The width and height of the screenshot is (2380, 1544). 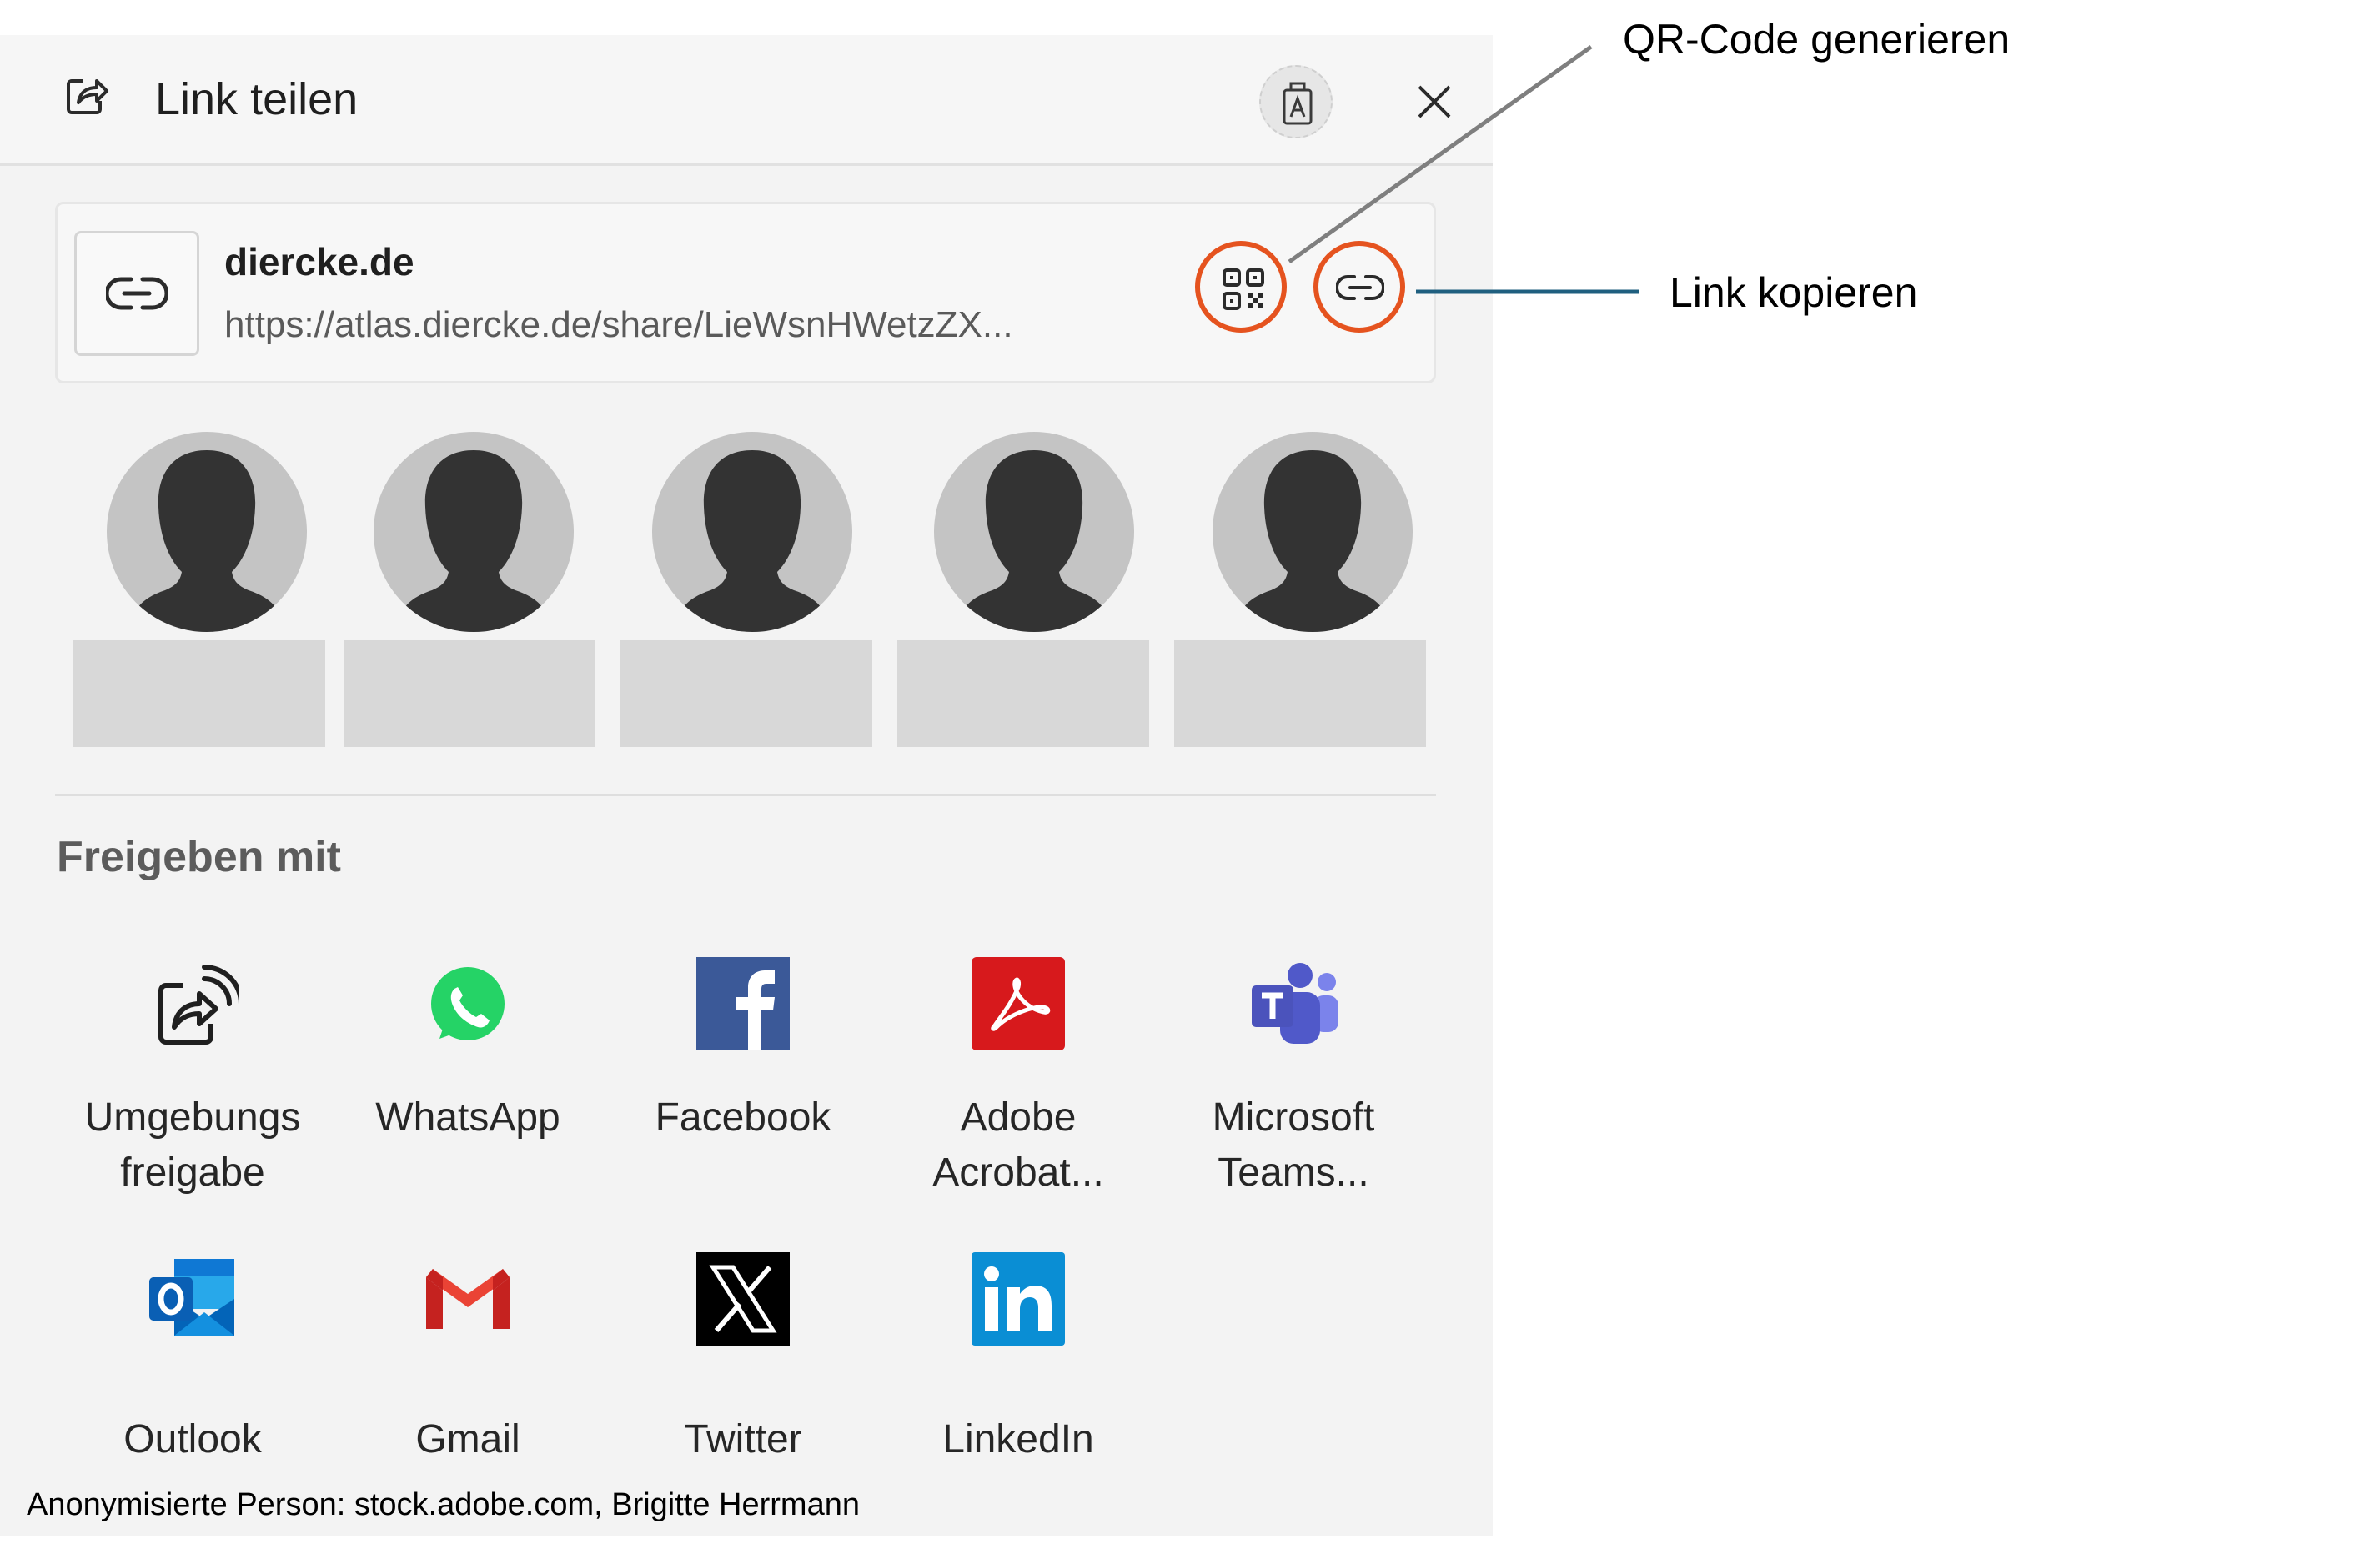 What do you see at coordinates (1440, 154) in the screenshot?
I see `qr-leader-line` at bounding box center [1440, 154].